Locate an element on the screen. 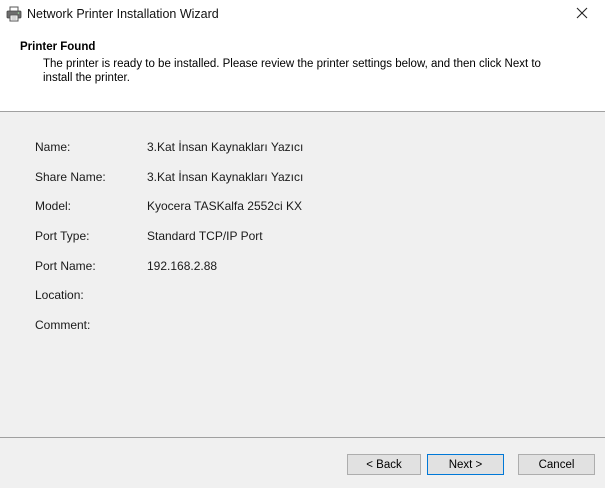 The image size is (605, 488). next-button: Next > is located at coordinates (465, 464).